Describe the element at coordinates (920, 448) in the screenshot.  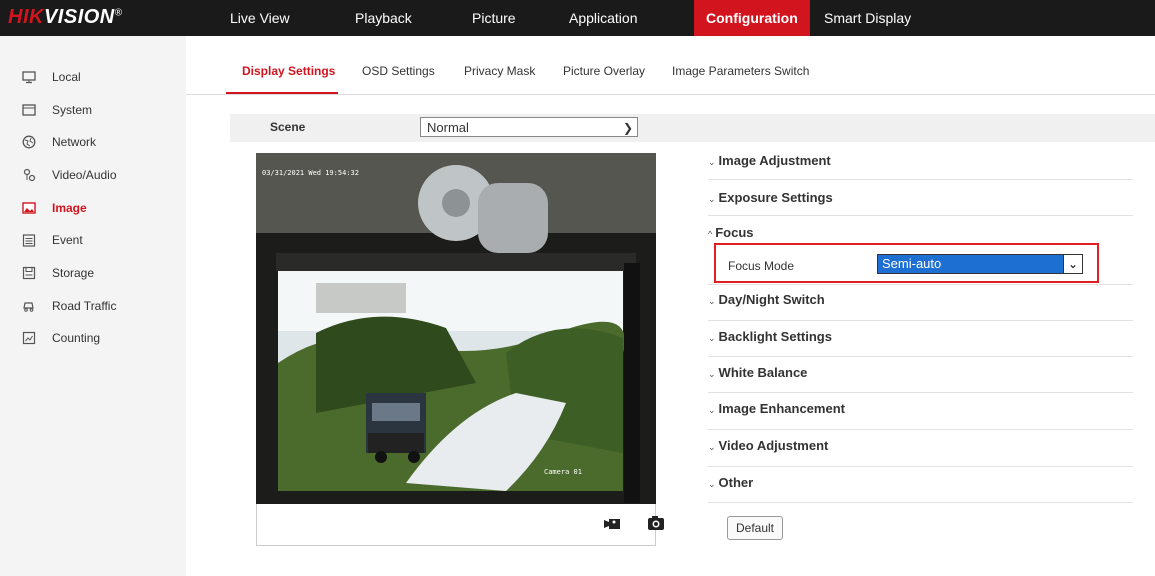
I see `section-video-adjustment: ⌄ Video Adjustment` at that location.